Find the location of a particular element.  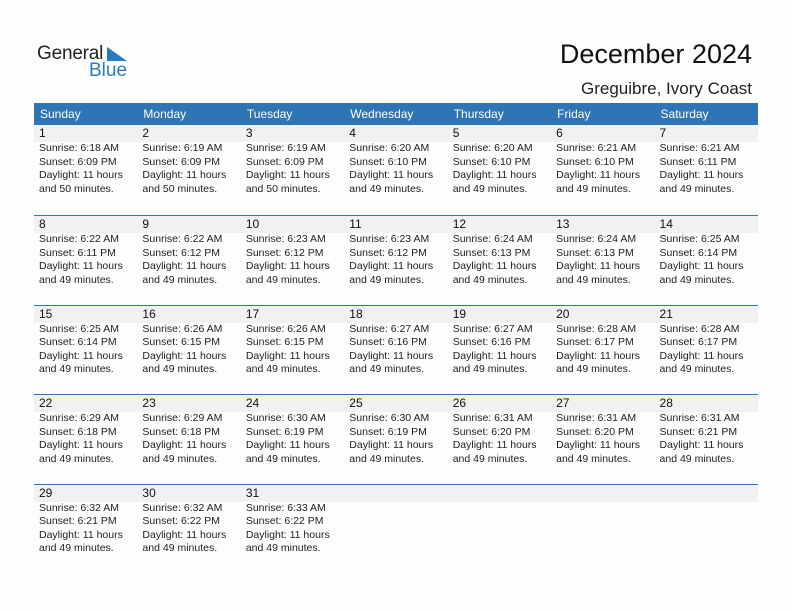

page-title: December 2024 is located at coordinates (655, 54).